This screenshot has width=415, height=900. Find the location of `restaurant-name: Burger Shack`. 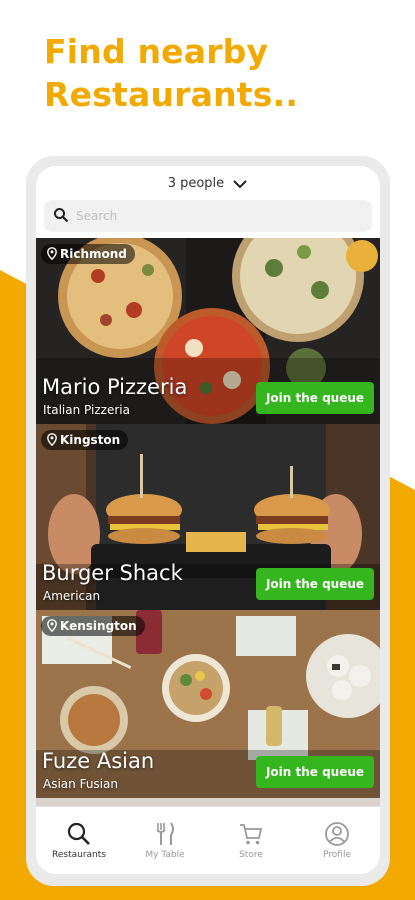

restaurant-name: Burger Shack is located at coordinates (112, 573).